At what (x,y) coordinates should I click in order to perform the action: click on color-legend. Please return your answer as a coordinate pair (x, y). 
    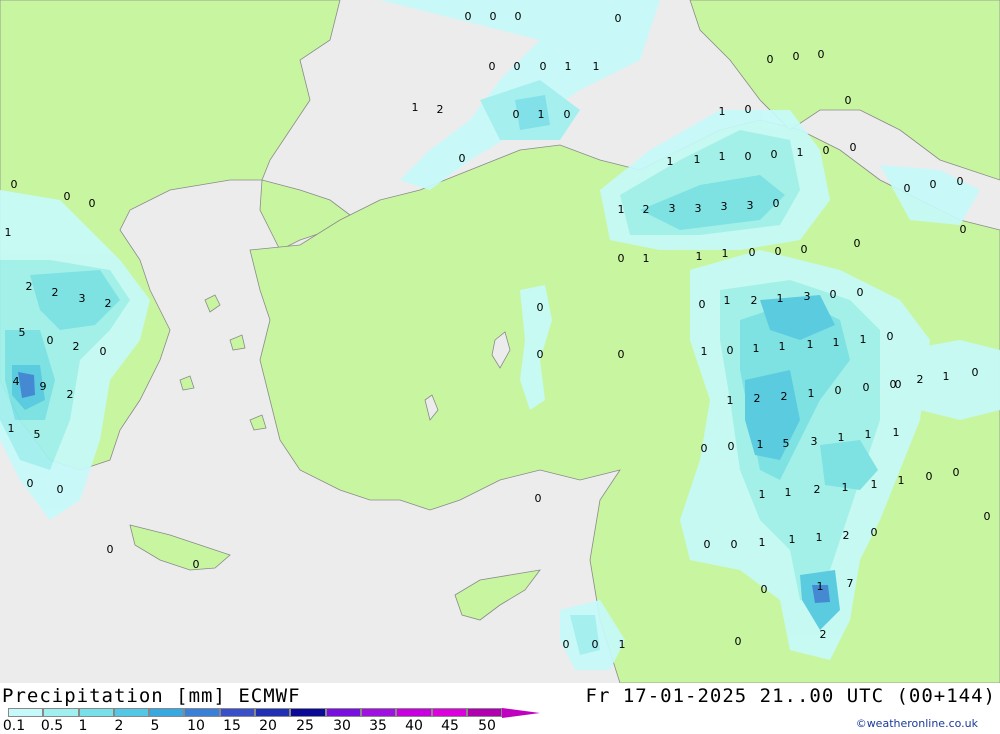
    Looking at the image, I should click on (274, 713).